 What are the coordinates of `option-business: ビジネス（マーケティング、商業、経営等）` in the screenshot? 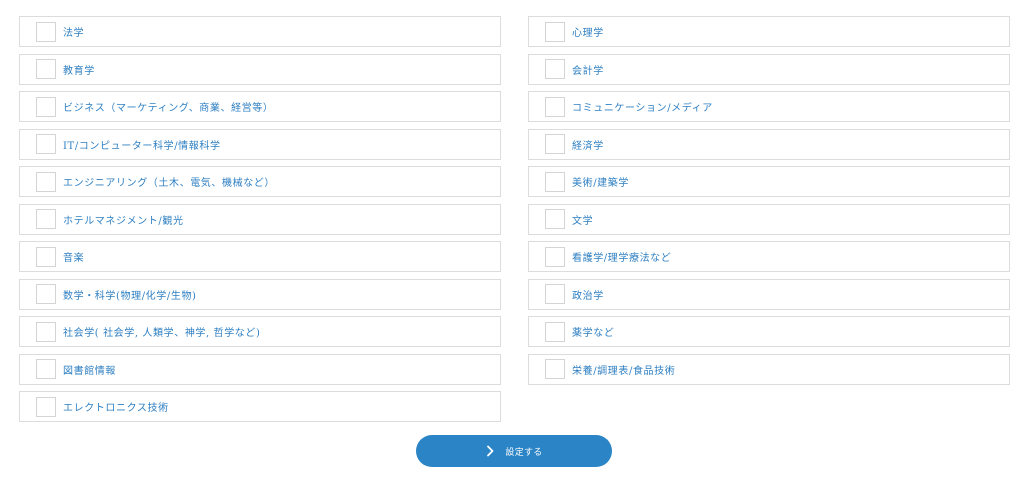 It's located at (260, 106).